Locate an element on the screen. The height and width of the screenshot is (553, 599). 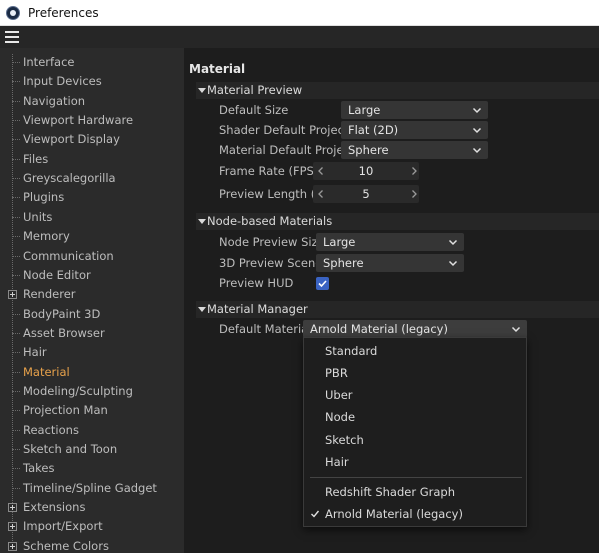
sidebar-item-label: Plugins is located at coordinates (44, 197).